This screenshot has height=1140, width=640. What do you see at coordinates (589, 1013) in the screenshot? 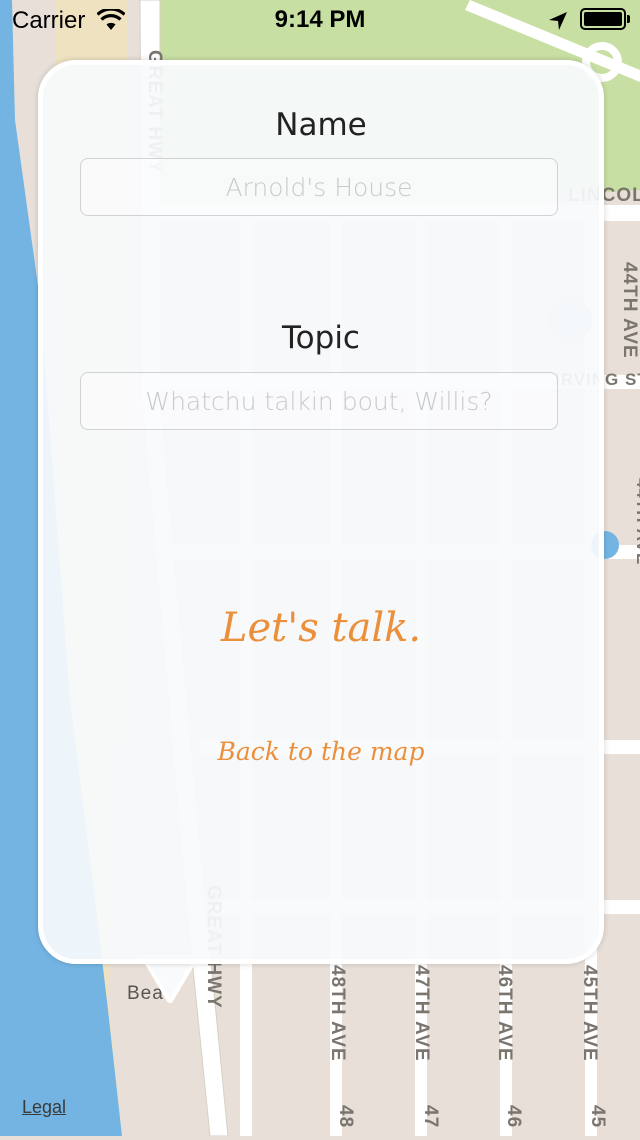
I see `street-label: 45TH AVE` at bounding box center [589, 1013].